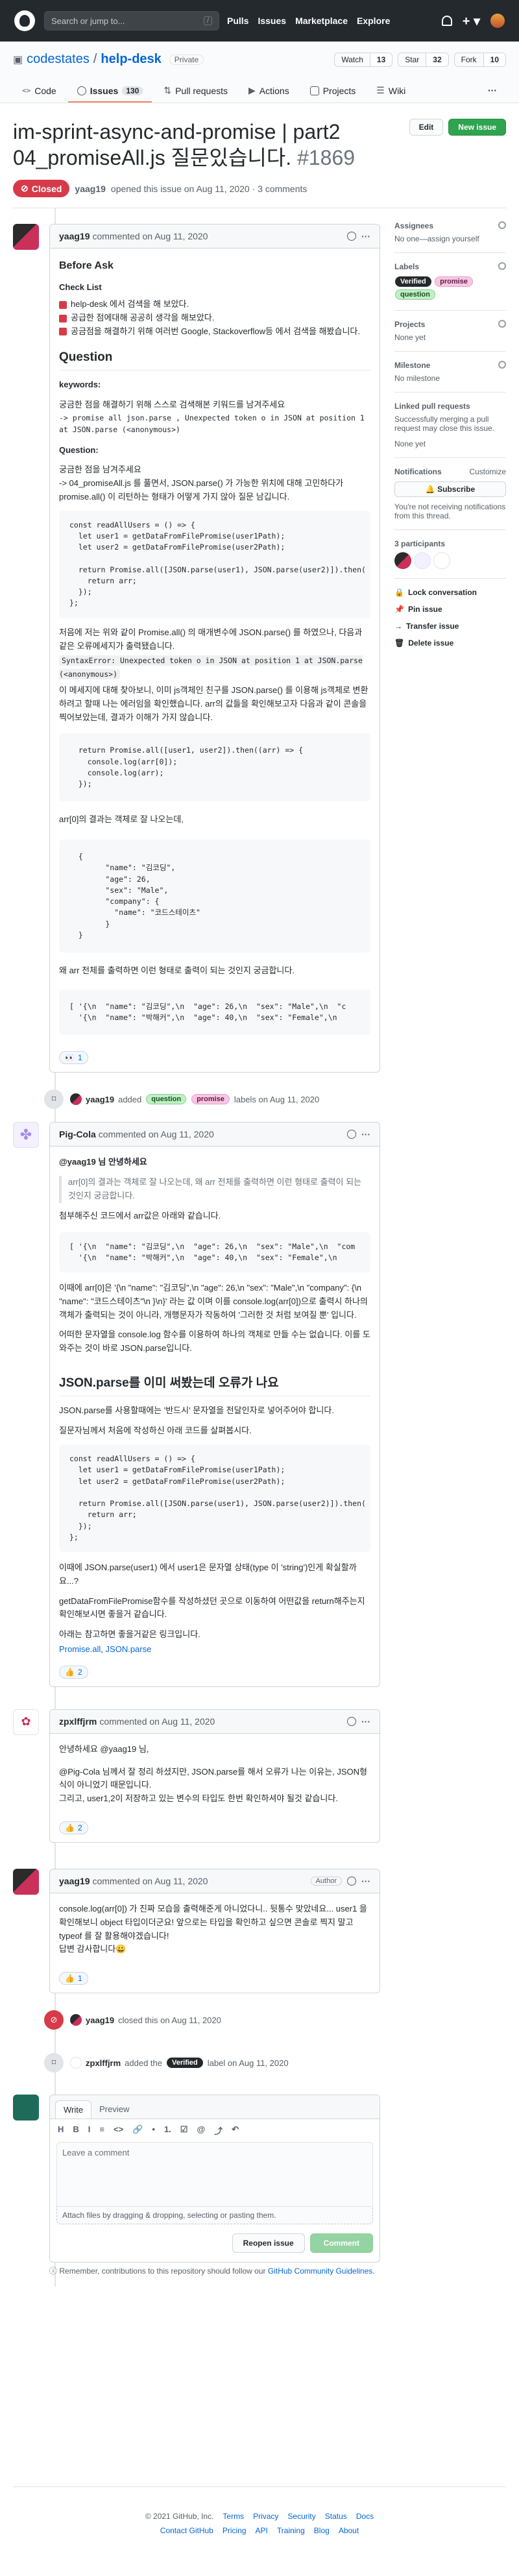 This screenshot has height=2576, width=519. What do you see at coordinates (237, 21) in the screenshot?
I see `nav-pulls: Pulls` at bounding box center [237, 21].